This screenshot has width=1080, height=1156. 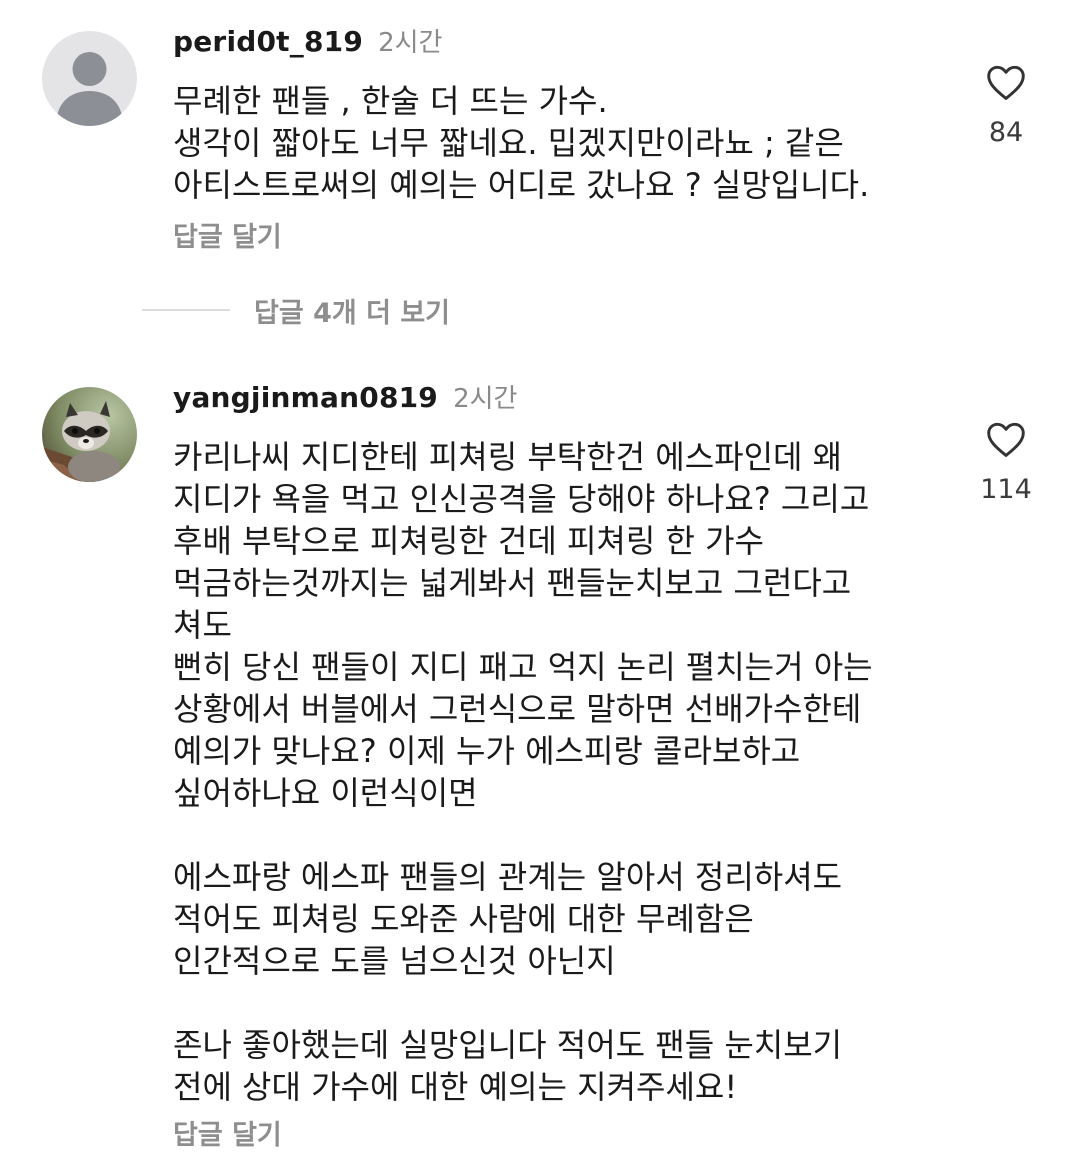 I want to click on view-more-replies-button: 답글 4개 더 보기, so click(x=296, y=310).